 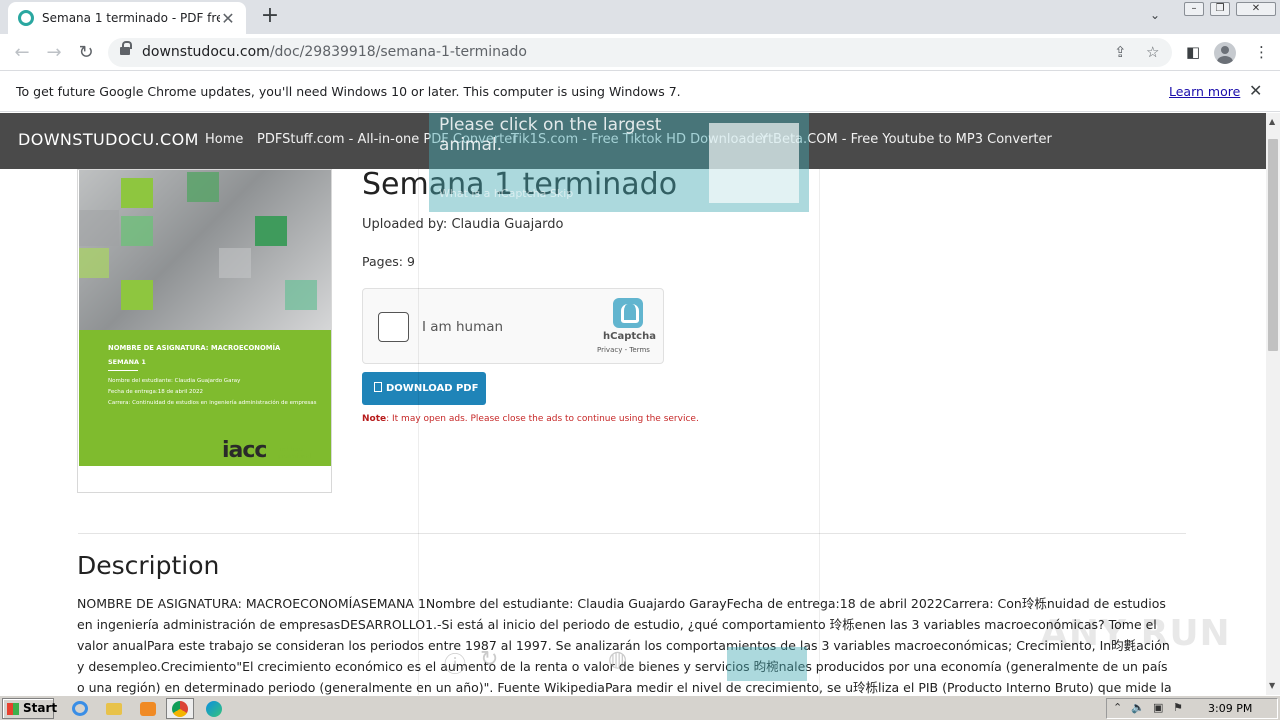 I want to click on menu-kebab-icon: ⋮, so click(x=1261, y=52).